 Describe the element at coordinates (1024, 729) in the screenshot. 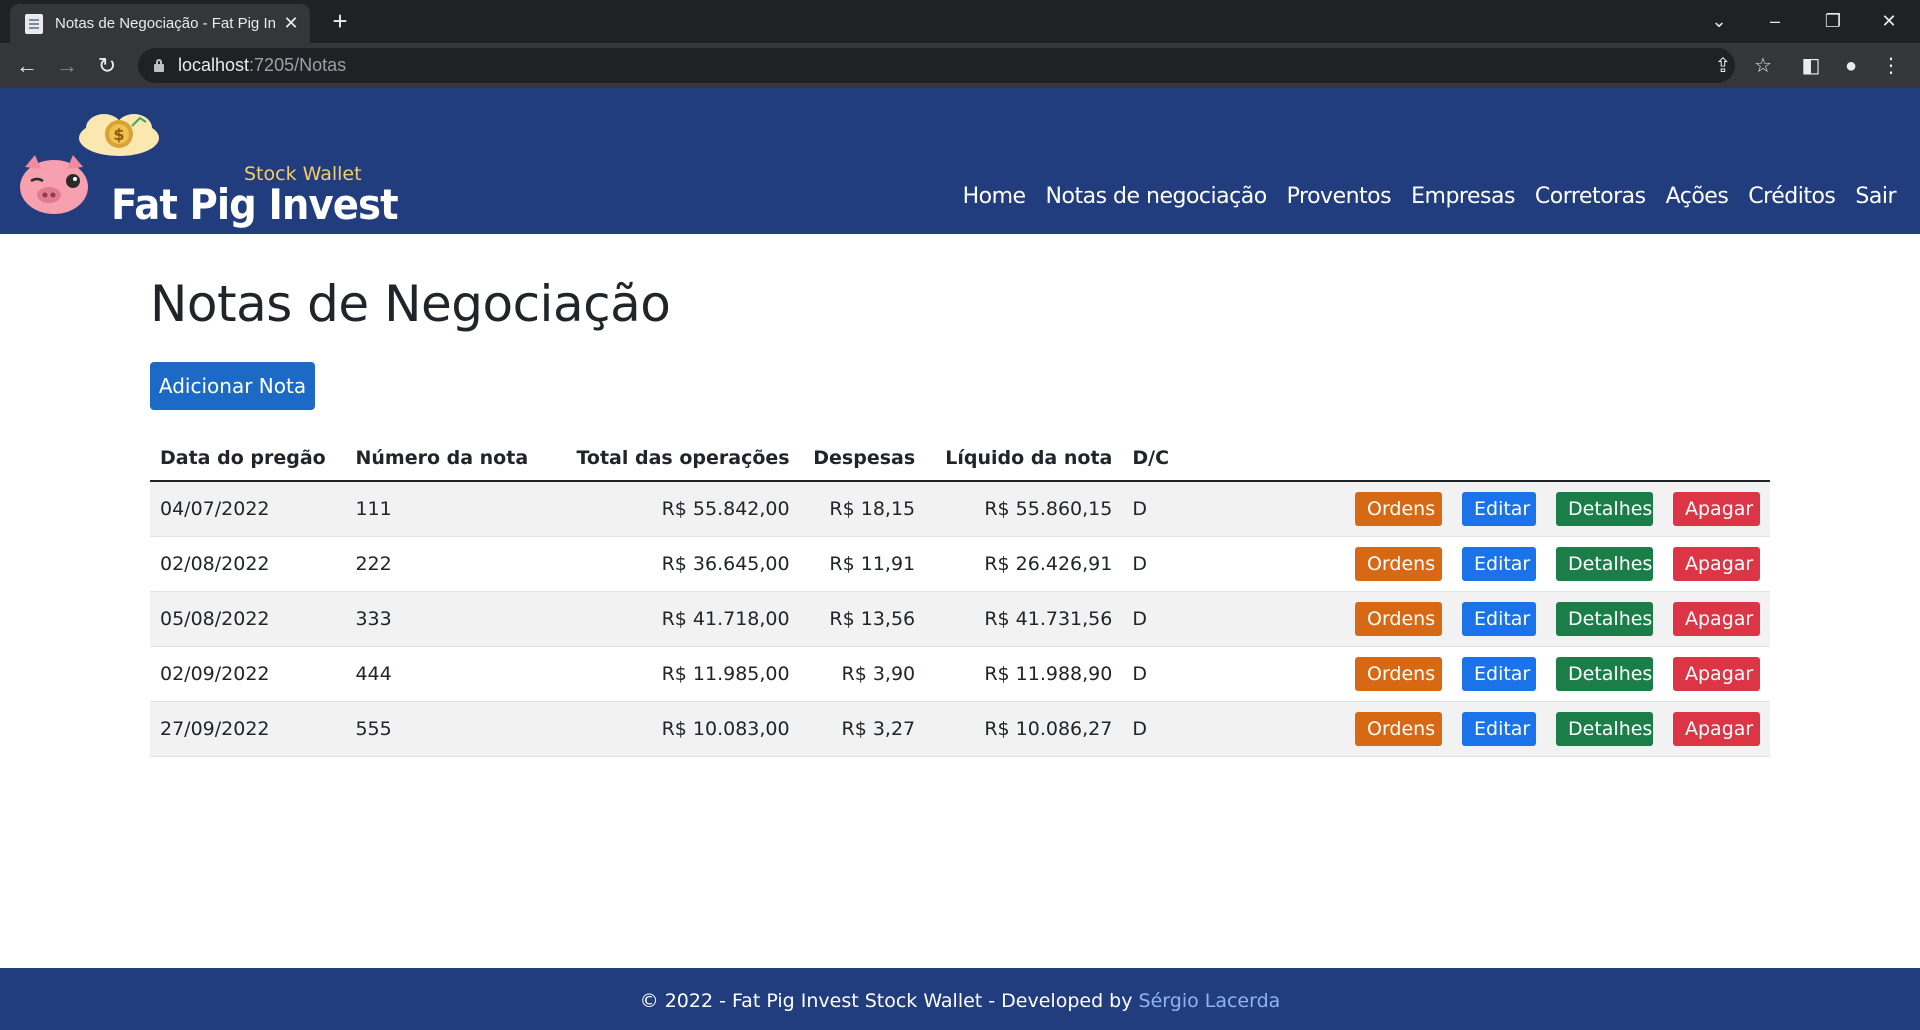

I see `cell-liquido: R$ 10.086,27` at that location.